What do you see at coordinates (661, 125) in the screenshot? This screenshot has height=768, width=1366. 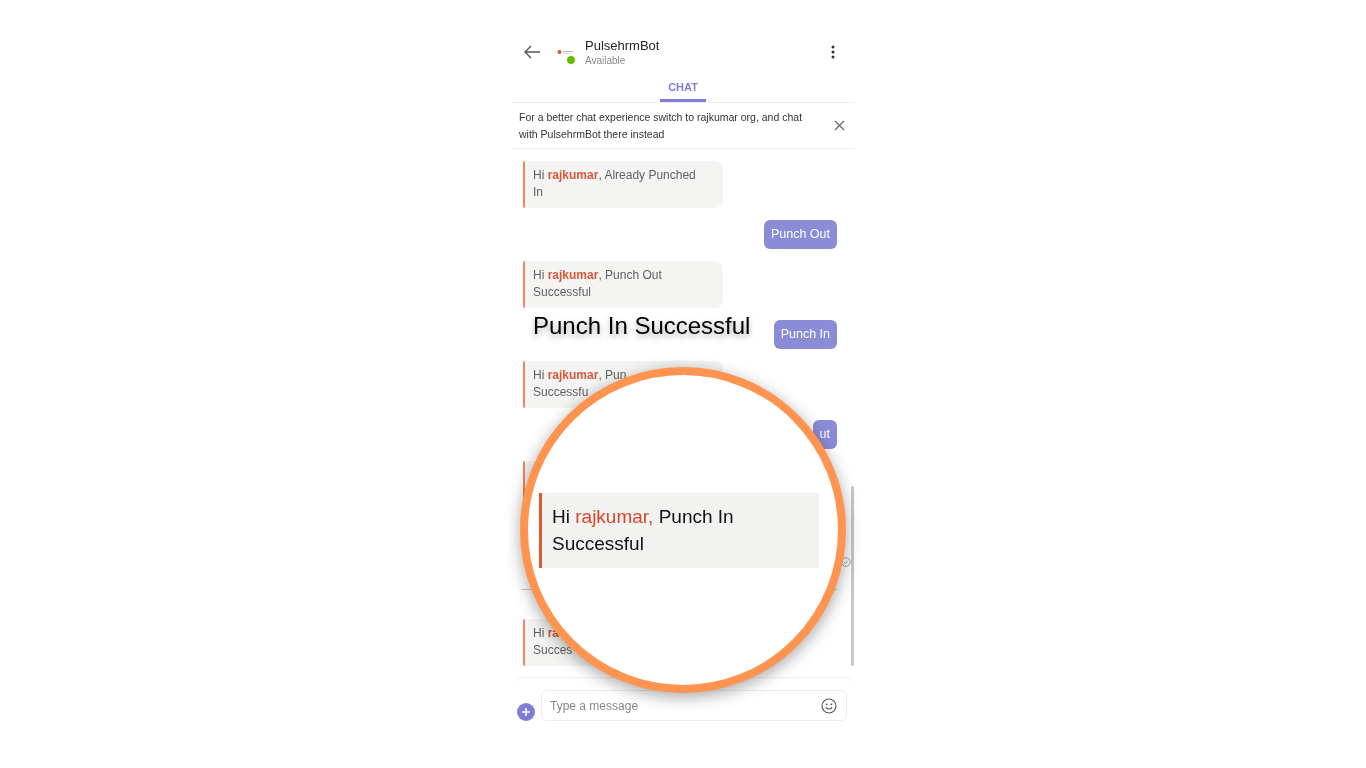 I see `banner-text: For a better chat experience switch to rajkumar org, and chat with PulsehrmBot there instead` at bounding box center [661, 125].